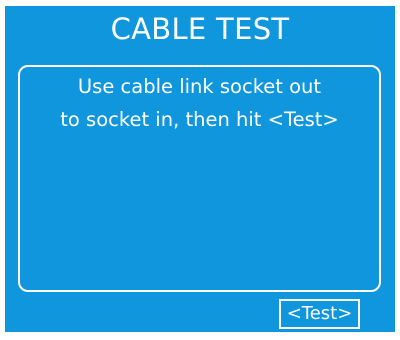 The image size is (400, 340). I want to click on instruction-line-1: Use cable link socket out, so click(199, 86).